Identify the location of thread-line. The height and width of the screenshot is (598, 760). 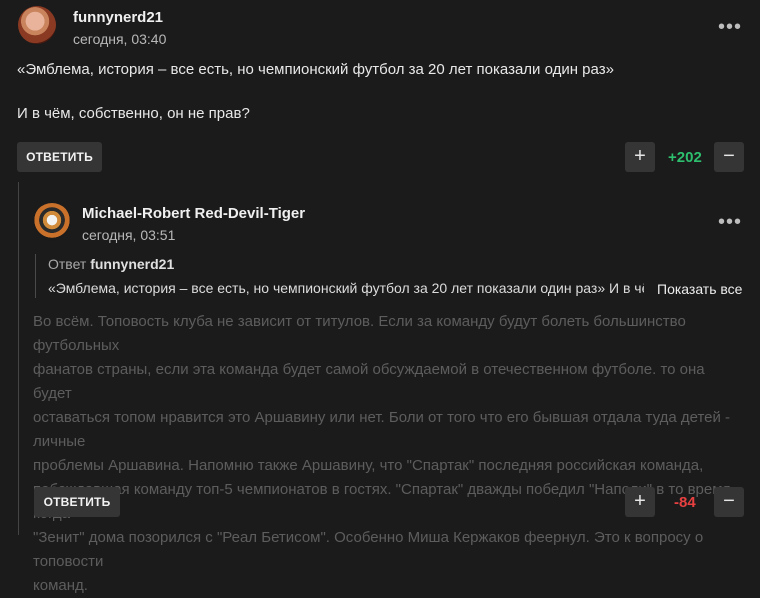
(18, 358).